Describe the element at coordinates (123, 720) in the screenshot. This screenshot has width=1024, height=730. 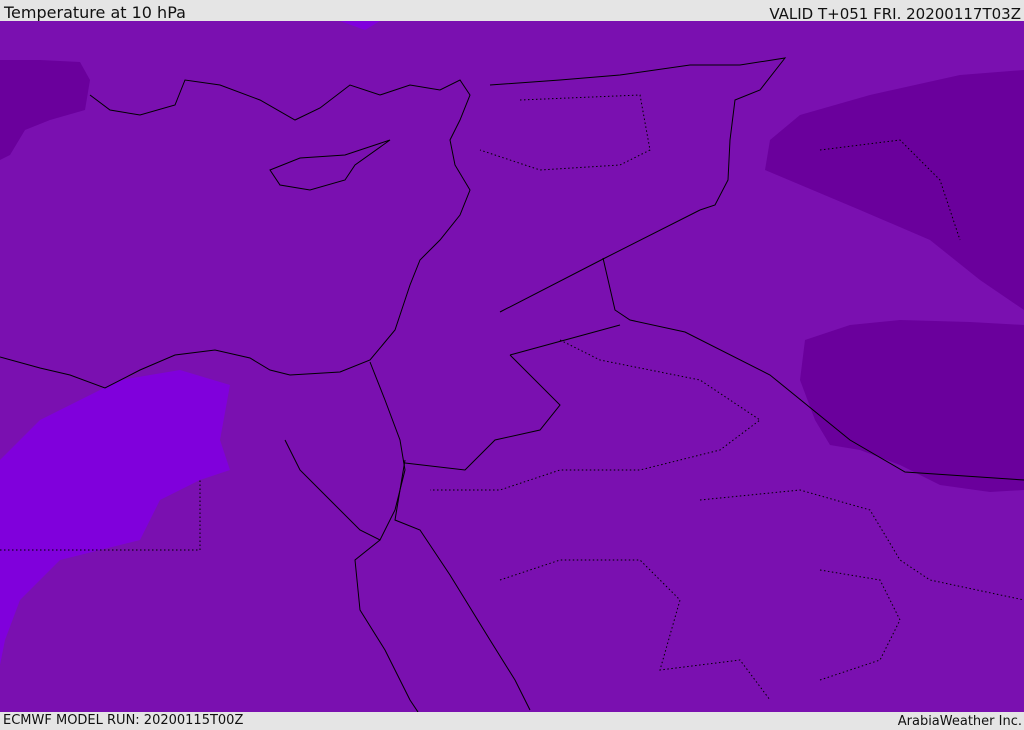
I see `model-run: ECMWF MODEL RUN: 20200115T00Z` at that location.